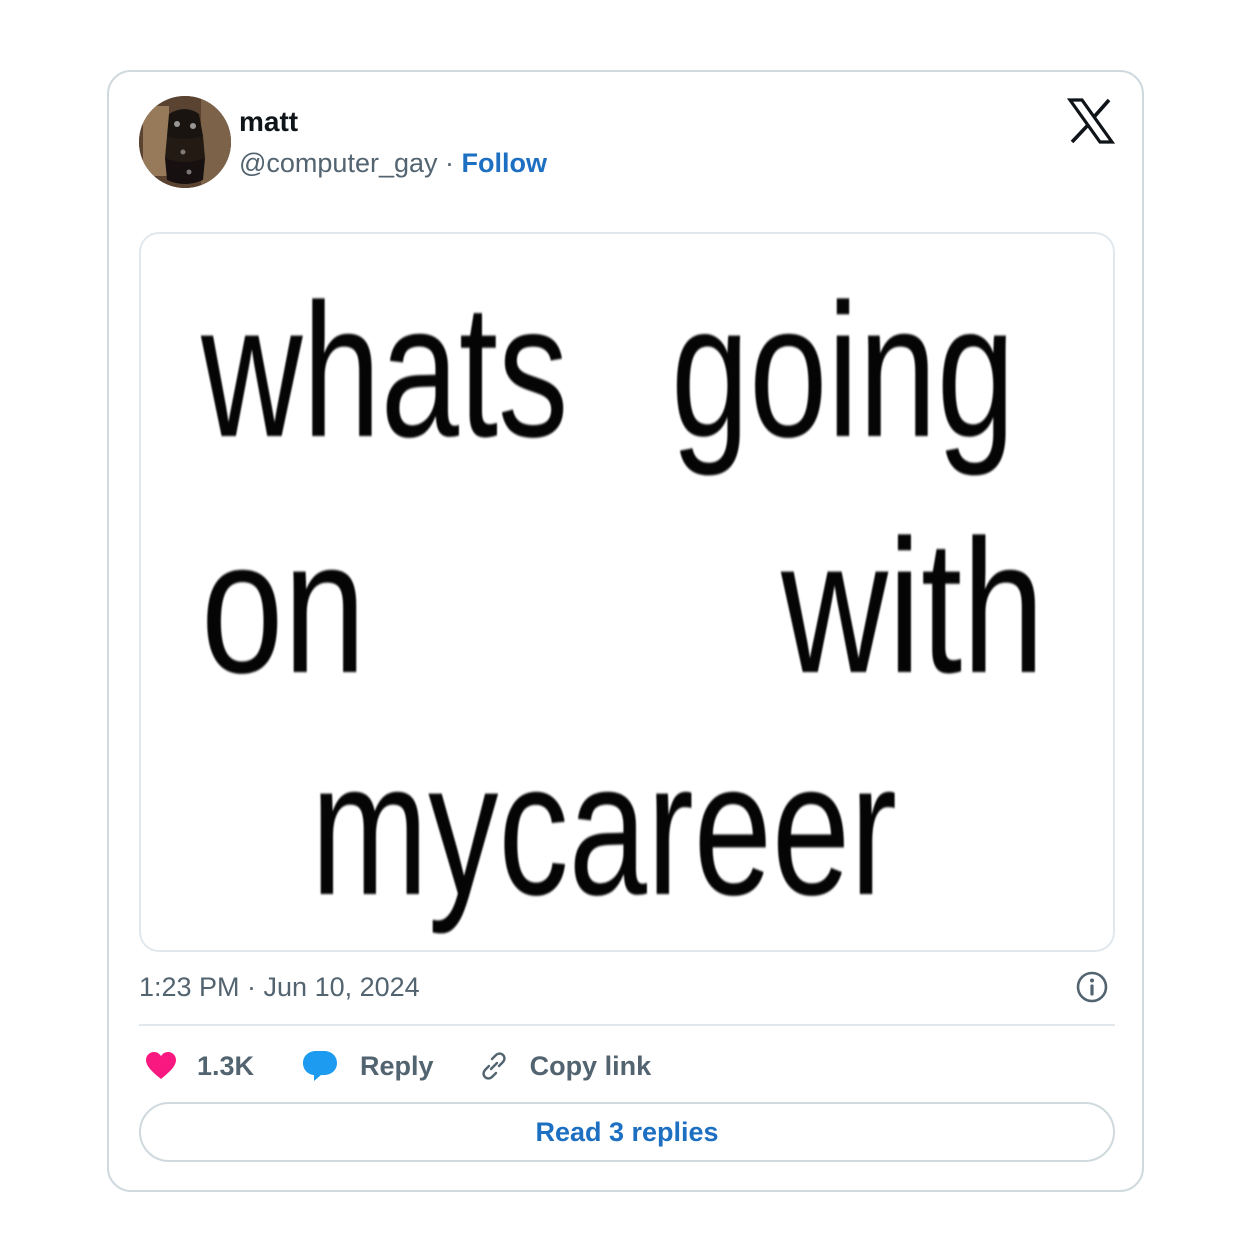 The width and height of the screenshot is (1251, 1251). I want to click on copy-link-button: Copy link, so click(565, 1066).